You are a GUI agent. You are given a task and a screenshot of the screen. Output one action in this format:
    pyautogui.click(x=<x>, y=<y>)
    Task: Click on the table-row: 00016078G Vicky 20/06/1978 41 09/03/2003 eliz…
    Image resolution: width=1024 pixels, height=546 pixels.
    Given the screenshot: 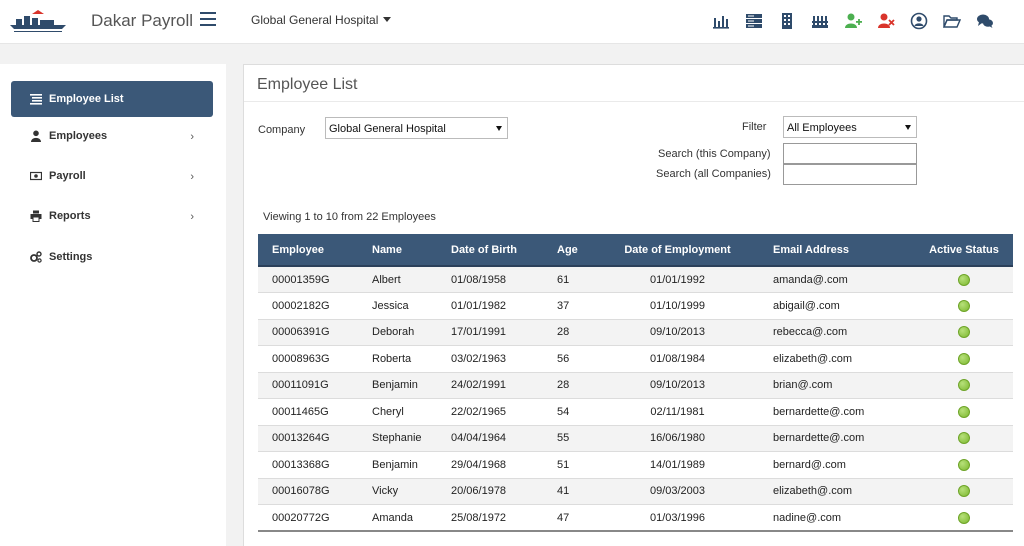 What is the action you would take?
    pyautogui.click(x=635, y=491)
    